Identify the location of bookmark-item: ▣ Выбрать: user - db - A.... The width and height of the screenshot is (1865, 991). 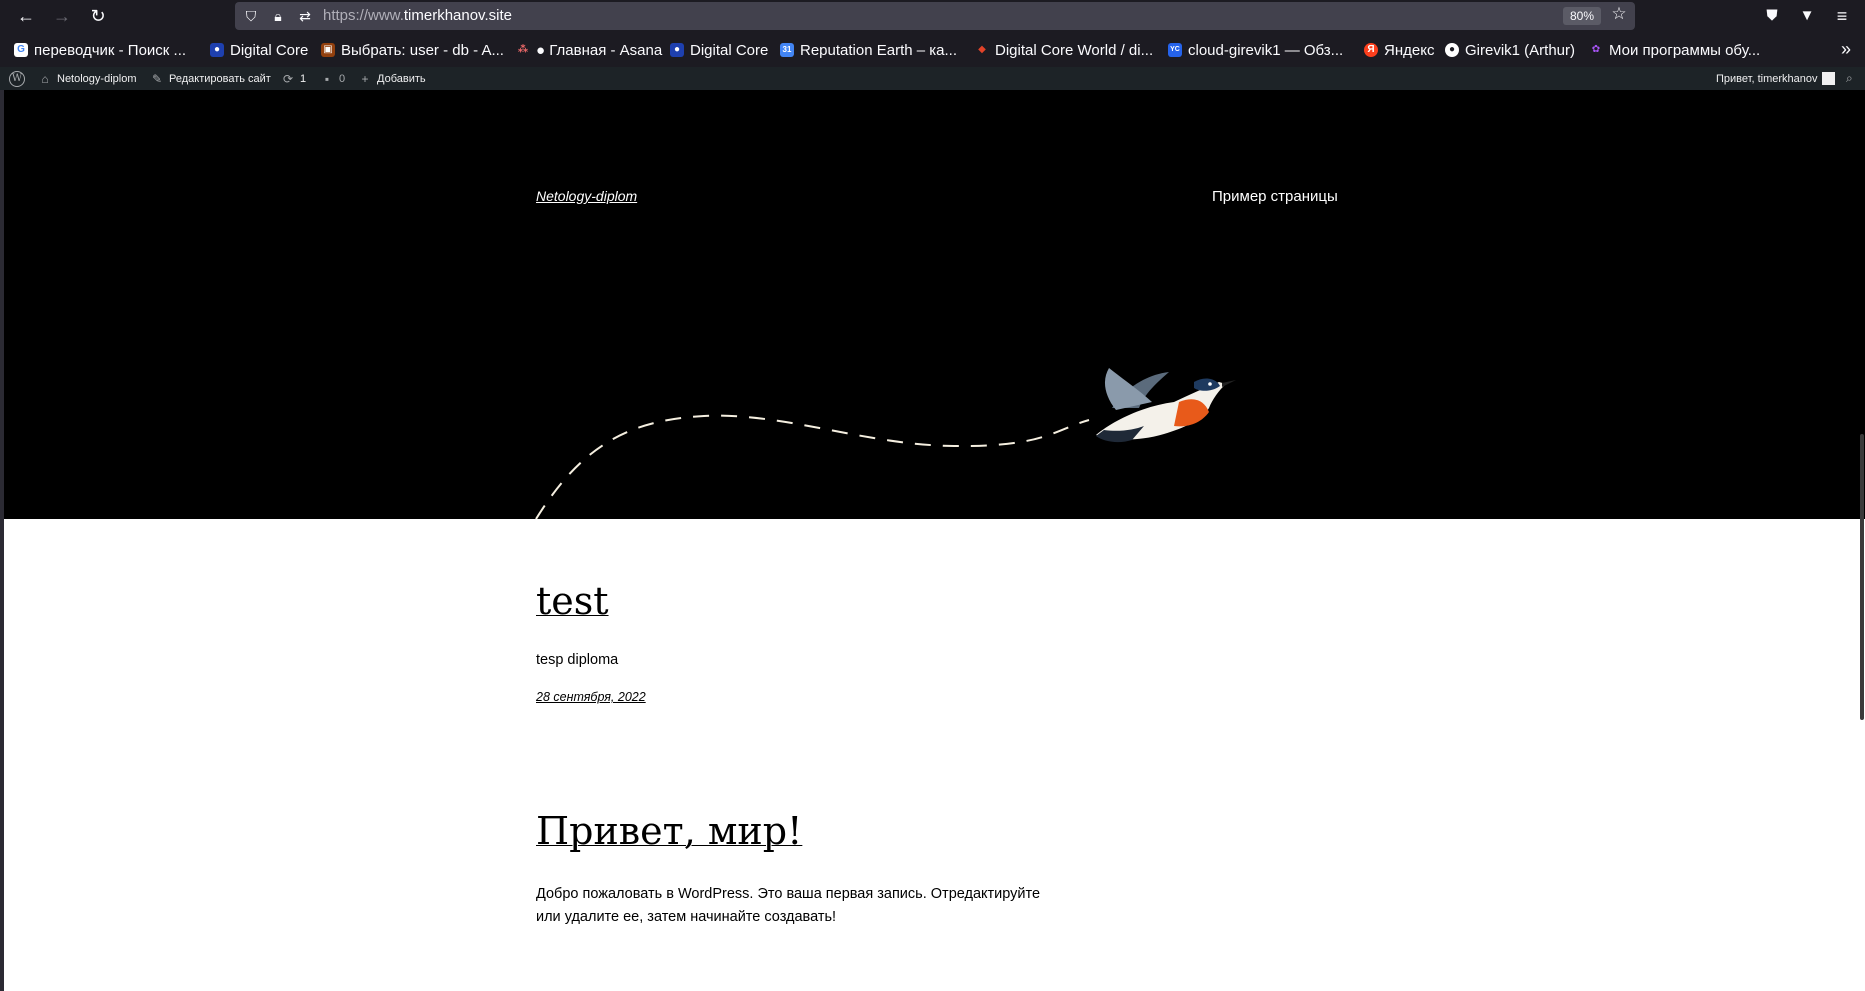
(412, 50).